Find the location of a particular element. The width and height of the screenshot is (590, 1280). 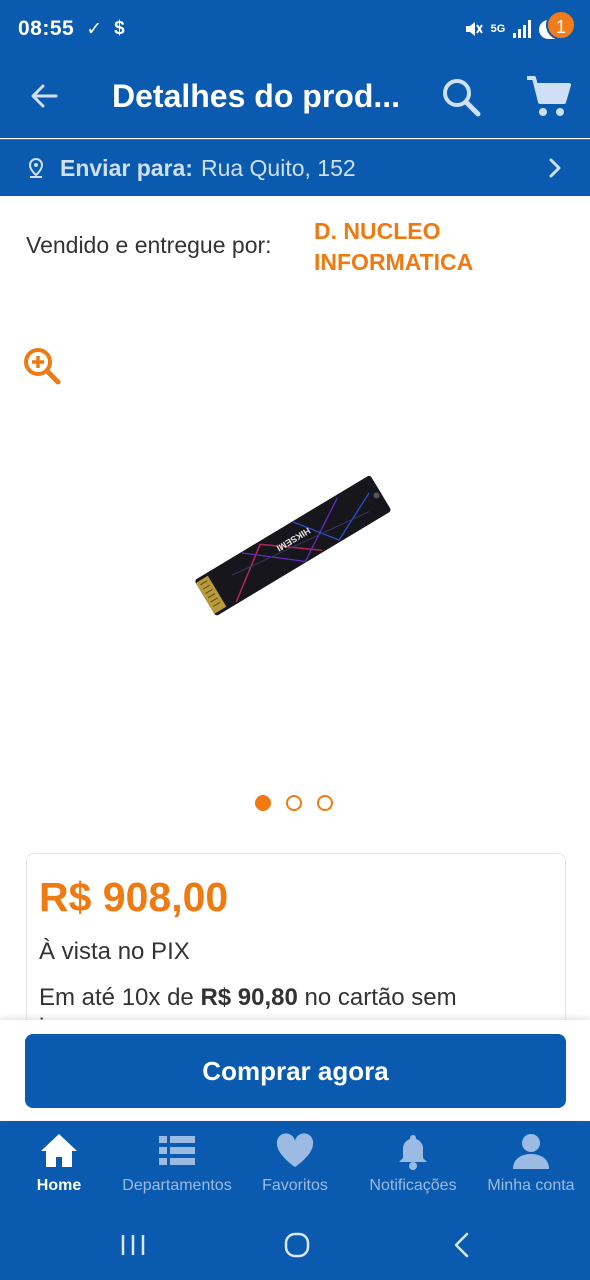

nav-label-favoritos: Favoritos is located at coordinates (295, 1185).